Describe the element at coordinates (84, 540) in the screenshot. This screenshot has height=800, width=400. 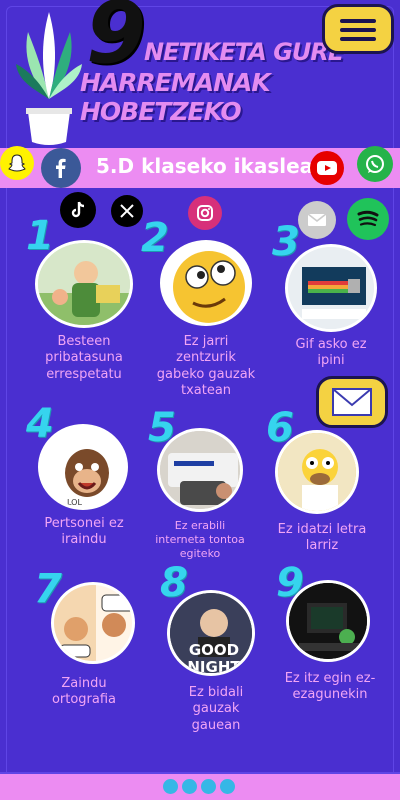
I see `caption-line: iraindu` at that location.